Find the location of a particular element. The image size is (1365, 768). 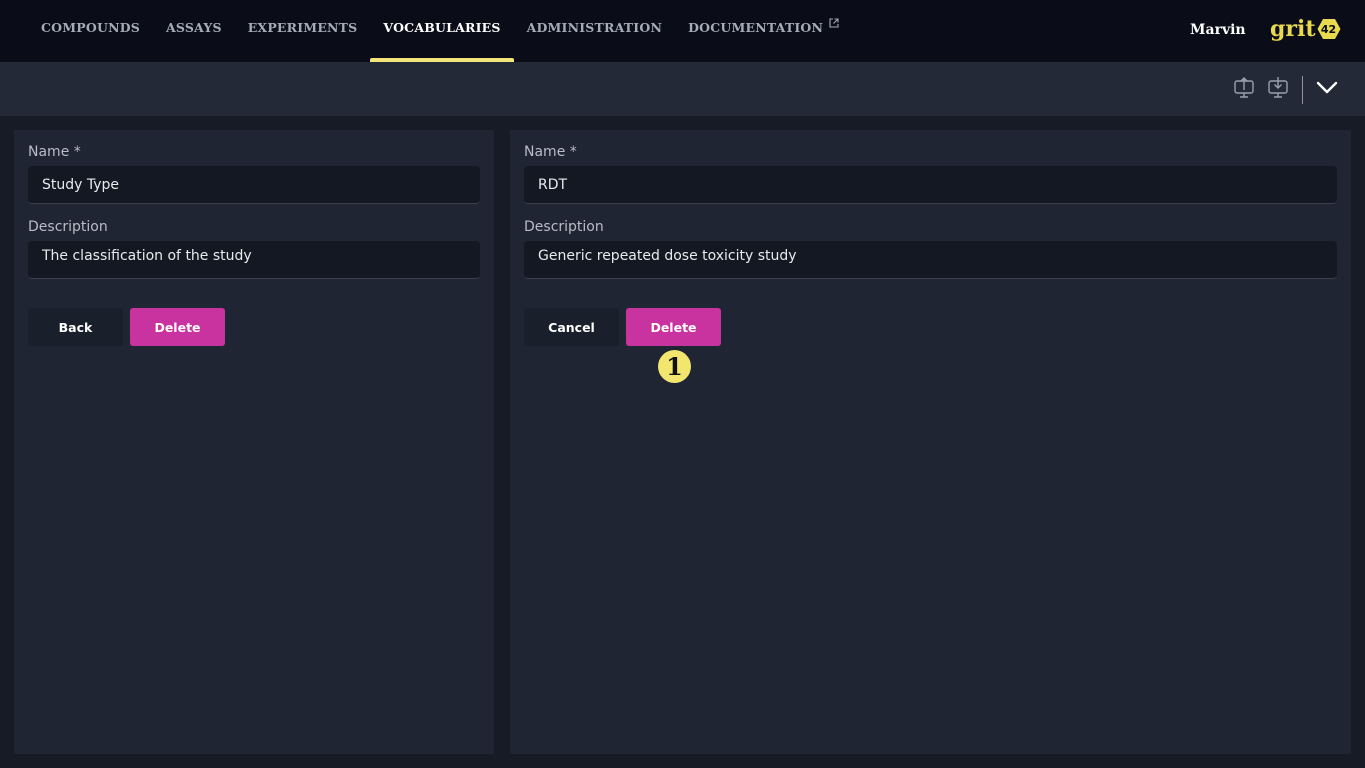

nav-item-compounds: COMPOUNDS is located at coordinates (90, 31).